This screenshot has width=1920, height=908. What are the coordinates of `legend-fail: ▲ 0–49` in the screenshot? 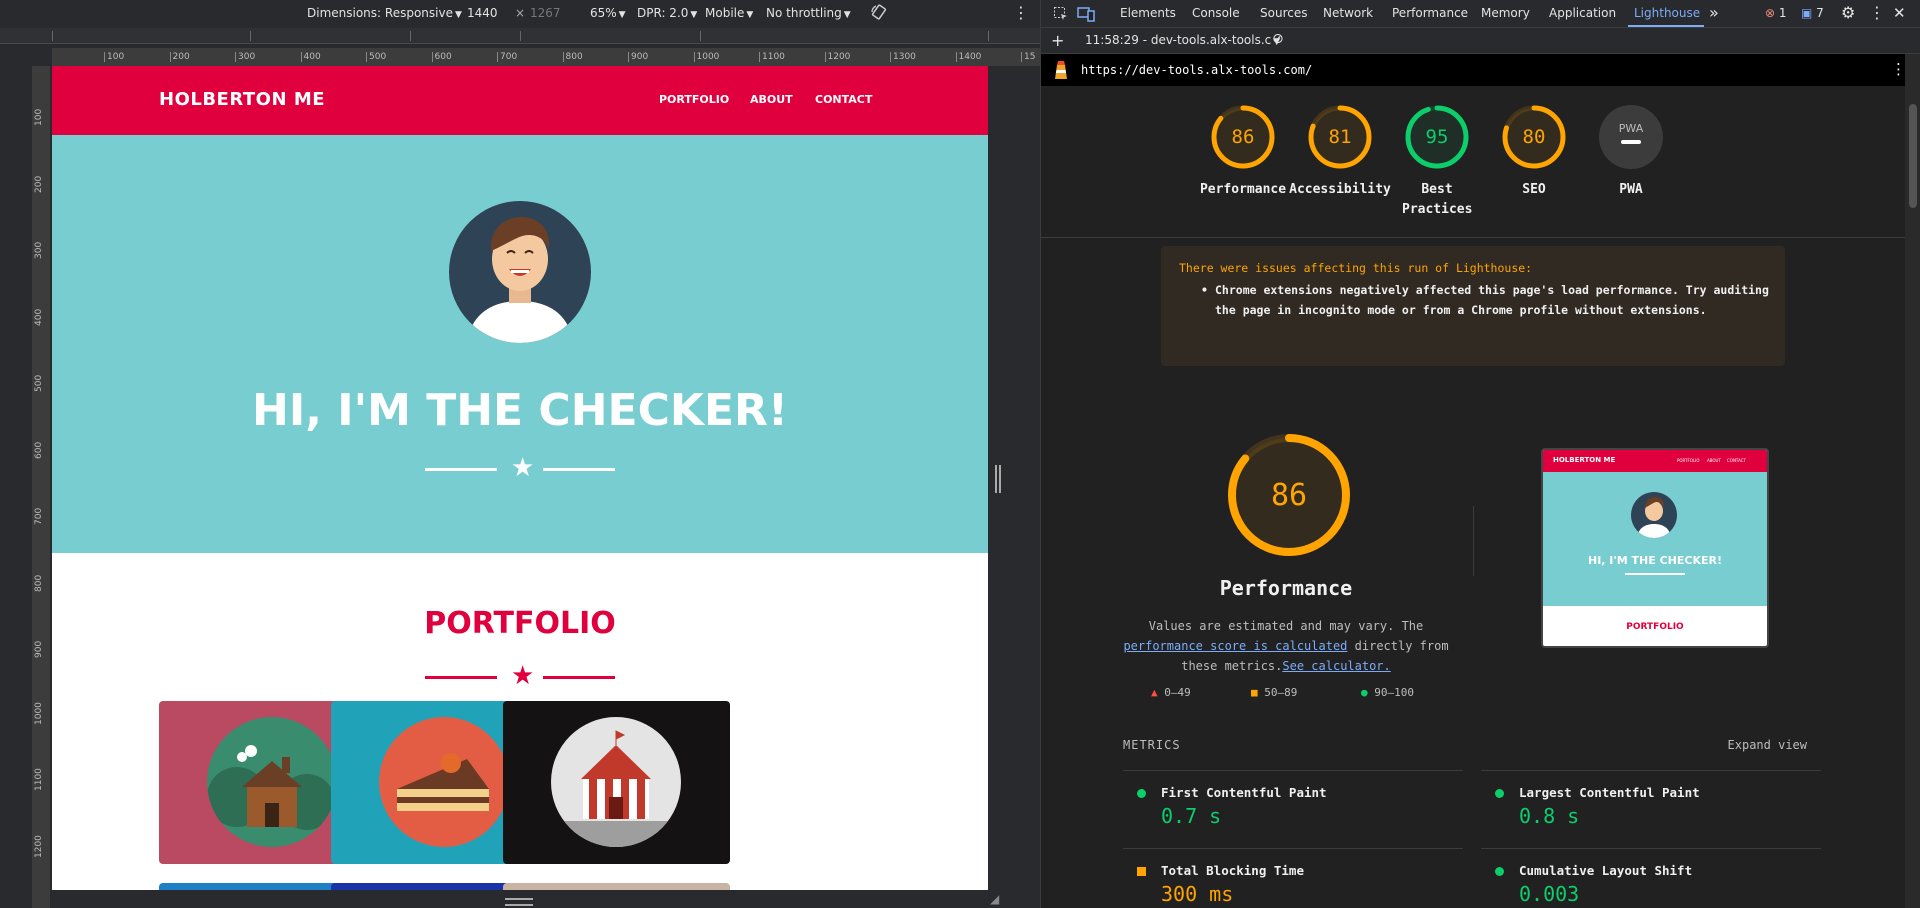 It's located at (1171, 692).